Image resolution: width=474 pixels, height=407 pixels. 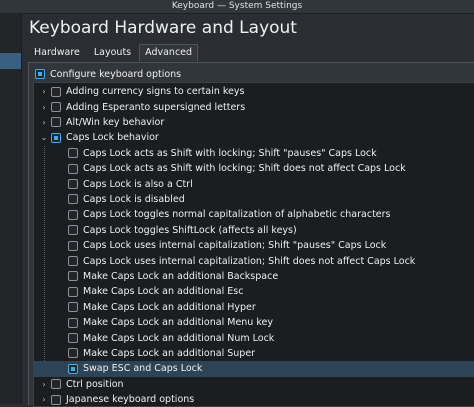 I want to click on tree-option-row: Make Caps Lock an additional Esc, so click(x=254, y=291).